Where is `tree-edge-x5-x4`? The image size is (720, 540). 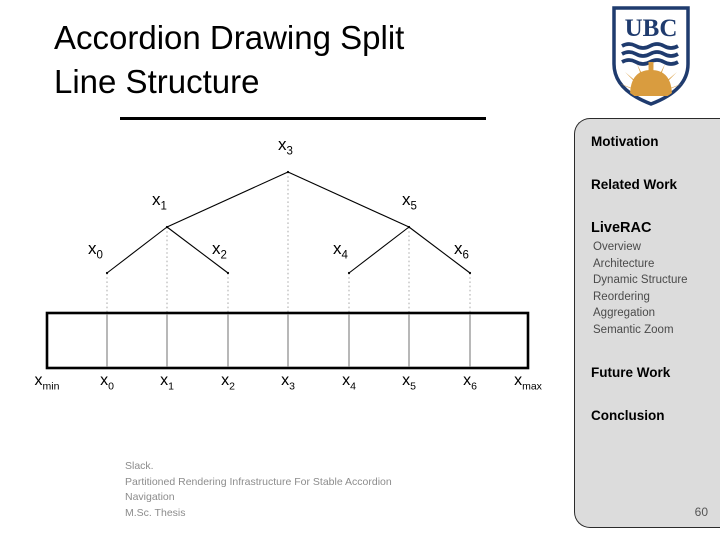
tree-edge-x5-x4 is located at coordinates (379, 250).